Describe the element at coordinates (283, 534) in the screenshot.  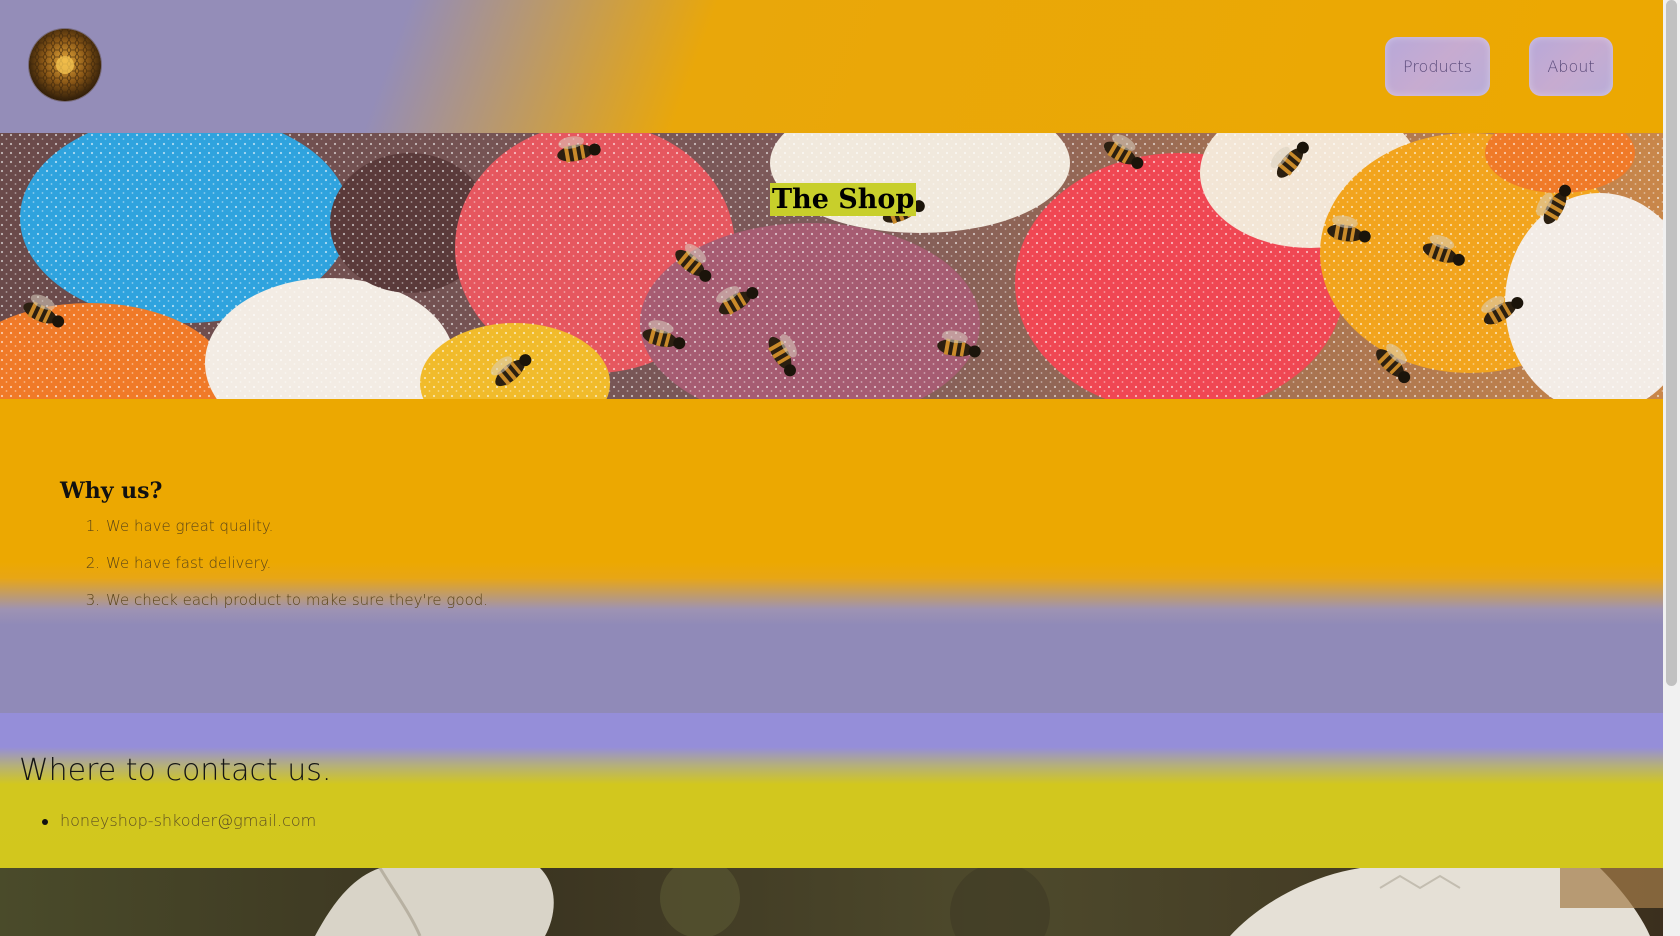
I see `list-item: 1. We have great quality.` at that location.